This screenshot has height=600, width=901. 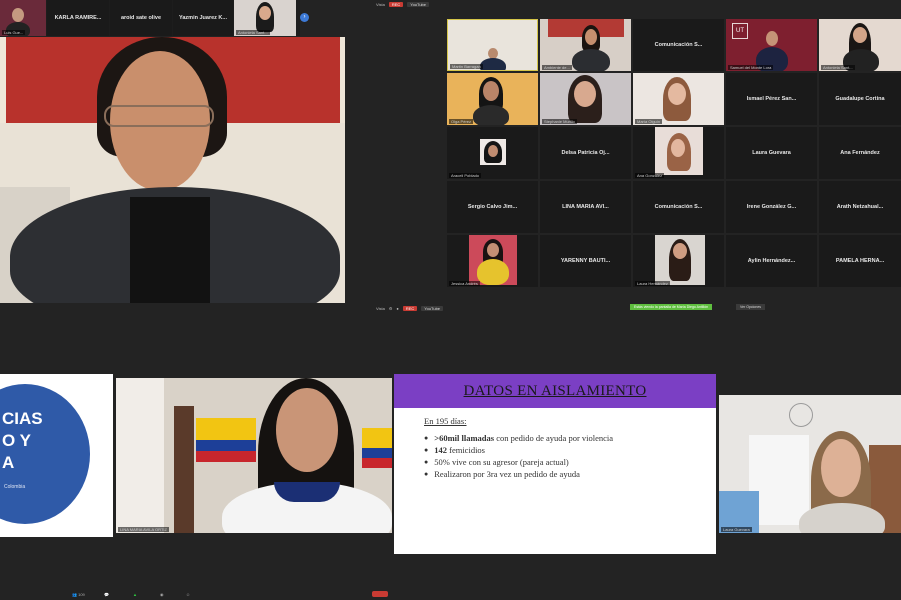 I want to click on tile-label: Martin Barragan, so click(x=466, y=66).